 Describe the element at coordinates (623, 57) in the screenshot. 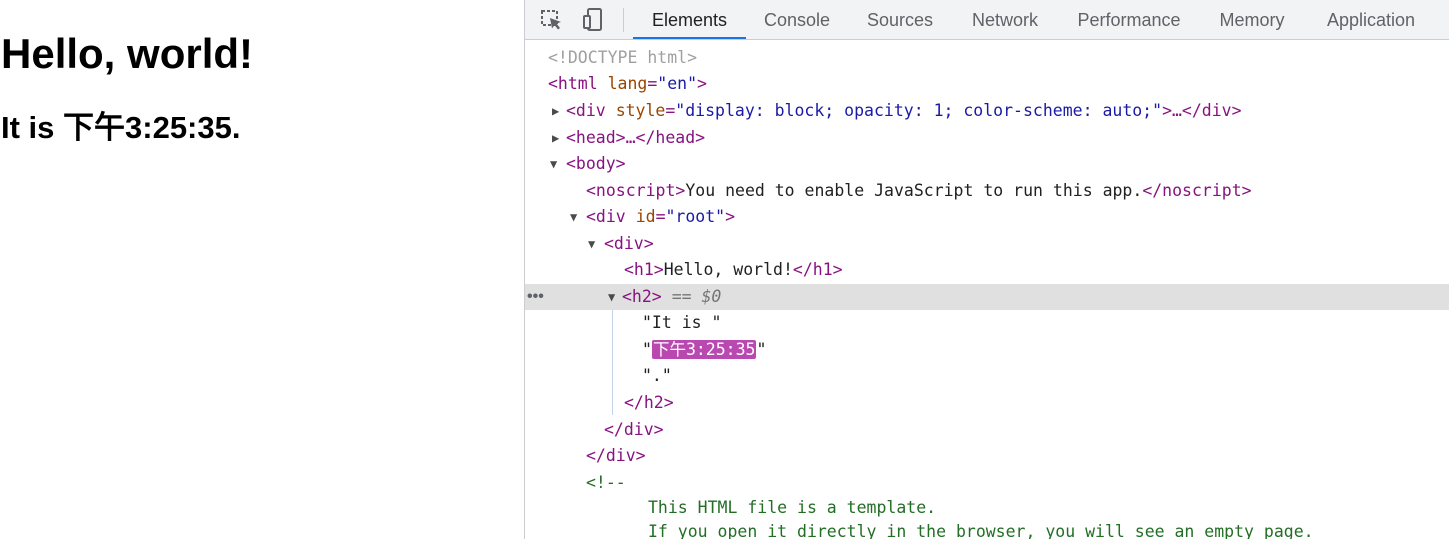

I see `doctype-text: <!DOCTYPE html>` at that location.